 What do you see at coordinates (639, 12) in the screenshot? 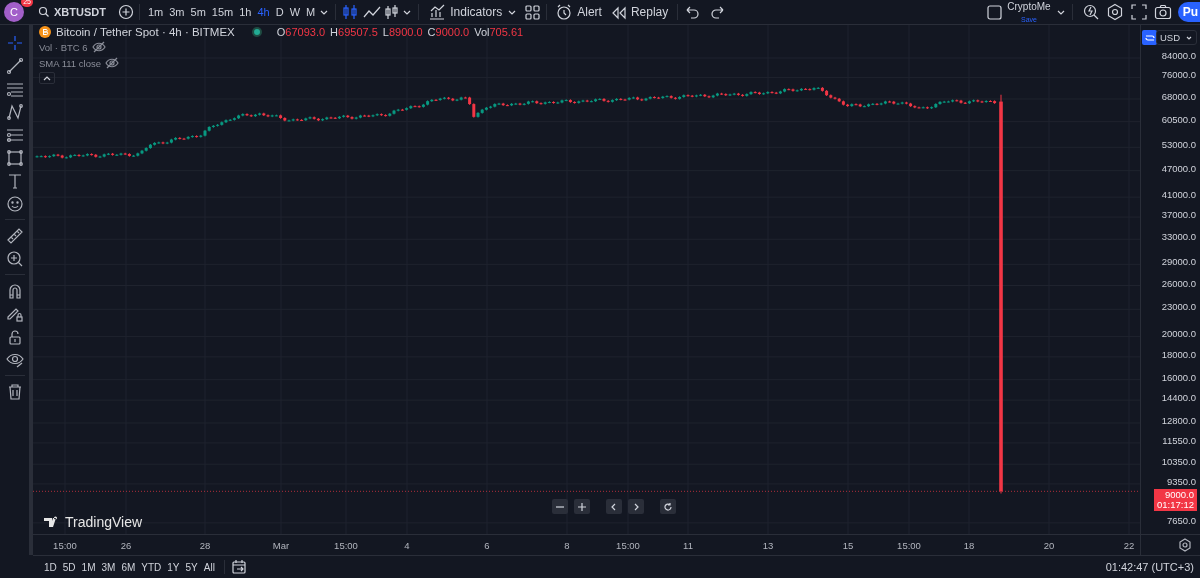
I see `replay-button: Replay` at bounding box center [639, 12].